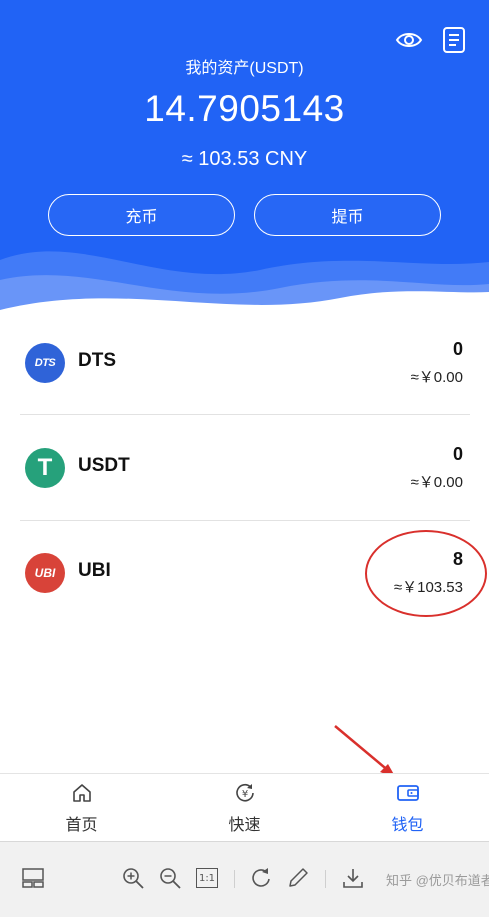 This screenshot has height=917, width=489. Describe the element at coordinates (244, 825) in the screenshot. I see `tab-label: 快速` at that location.